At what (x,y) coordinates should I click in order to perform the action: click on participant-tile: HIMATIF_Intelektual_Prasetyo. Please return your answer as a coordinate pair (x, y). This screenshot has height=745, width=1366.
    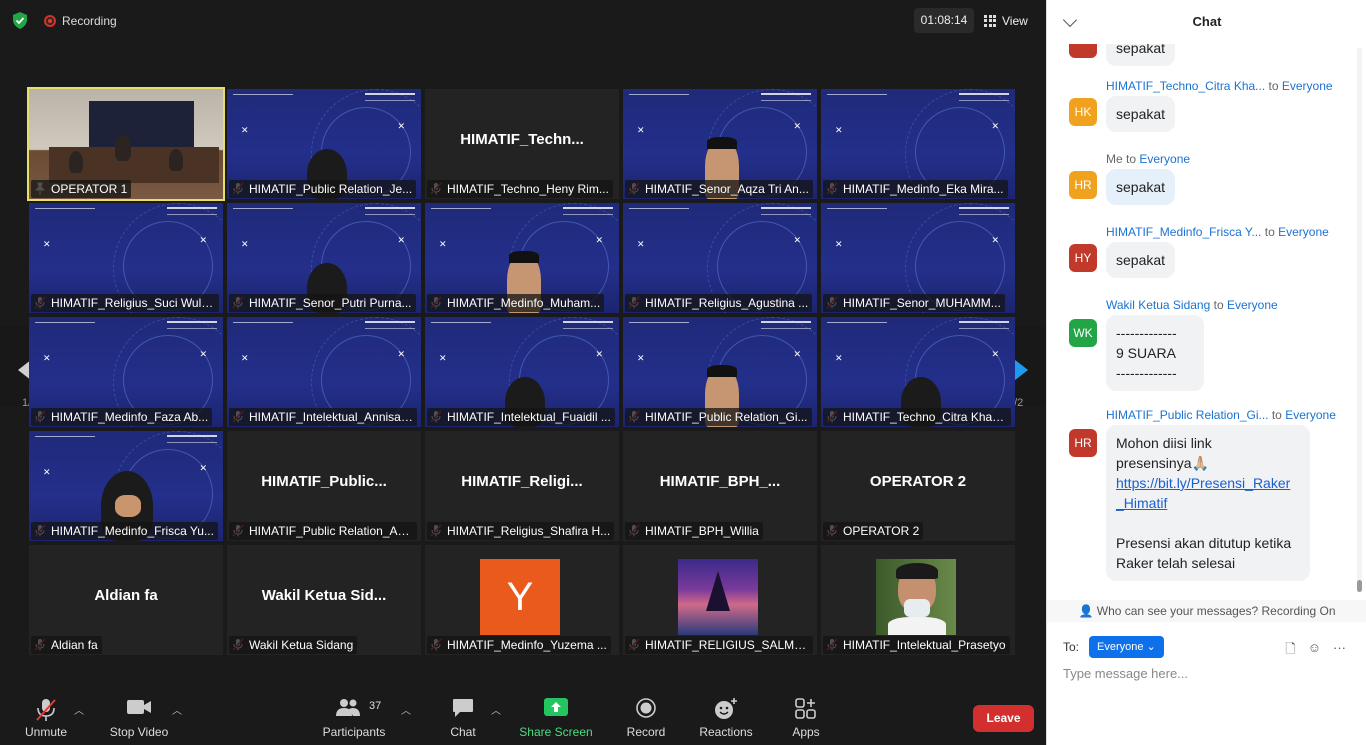
    Looking at the image, I should click on (918, 600).